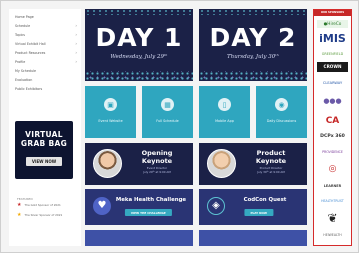 The image size is (359, 253). Describe the element at coordinates (44, 134) in the screenshot. I see `grab-bag-title-line1: VIRTUAL` at that location.